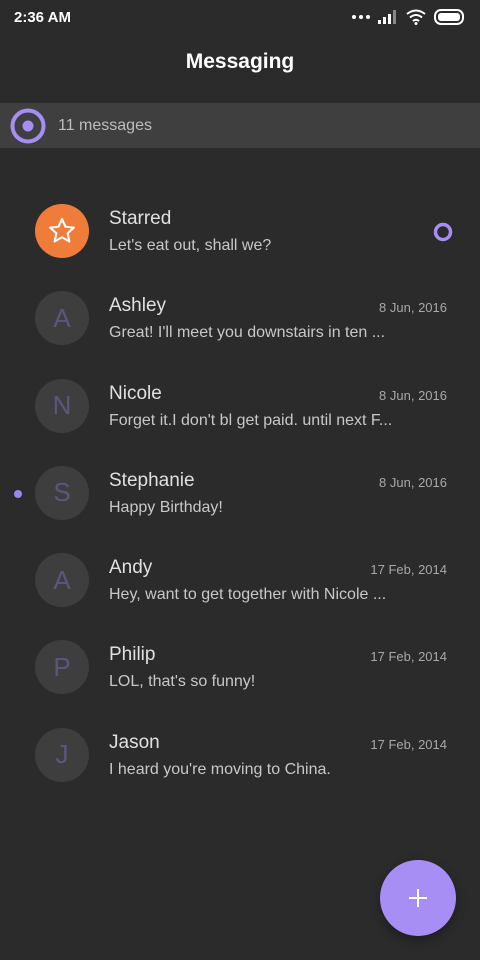  I want to click on conversation-preview: Let's eat out, shall we?, so click(190, 245).